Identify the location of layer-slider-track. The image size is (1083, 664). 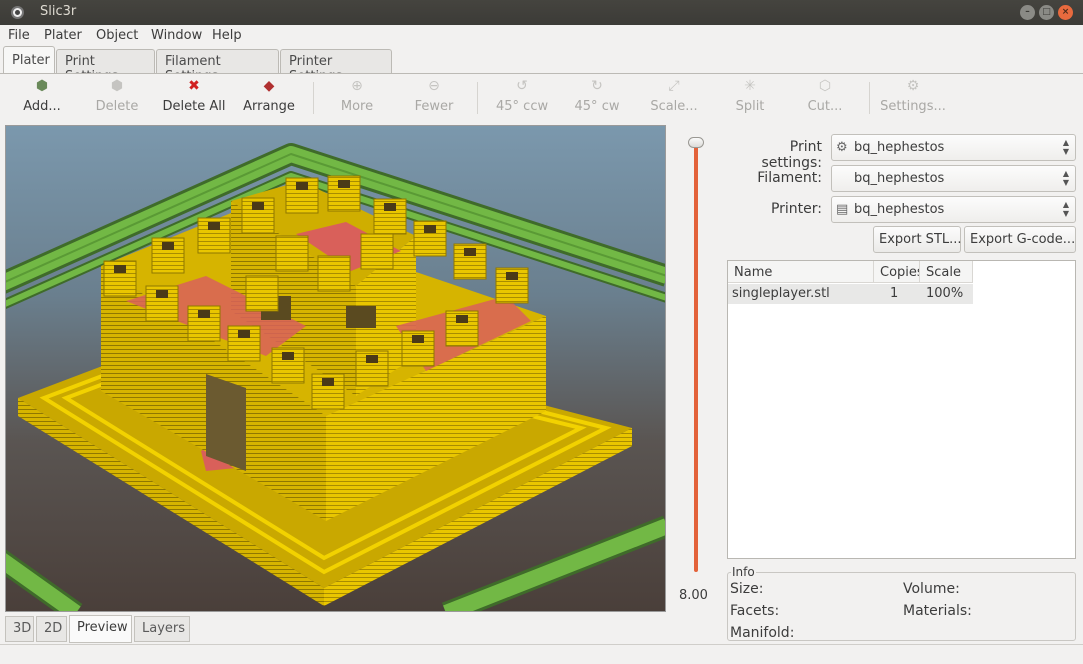
(696, 357).